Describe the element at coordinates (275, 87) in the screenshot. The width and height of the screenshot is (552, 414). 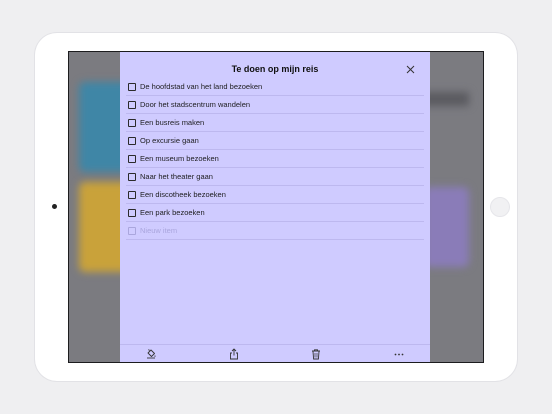
I see `list-item: De hoofdstad van het land bezoeken` at that location.